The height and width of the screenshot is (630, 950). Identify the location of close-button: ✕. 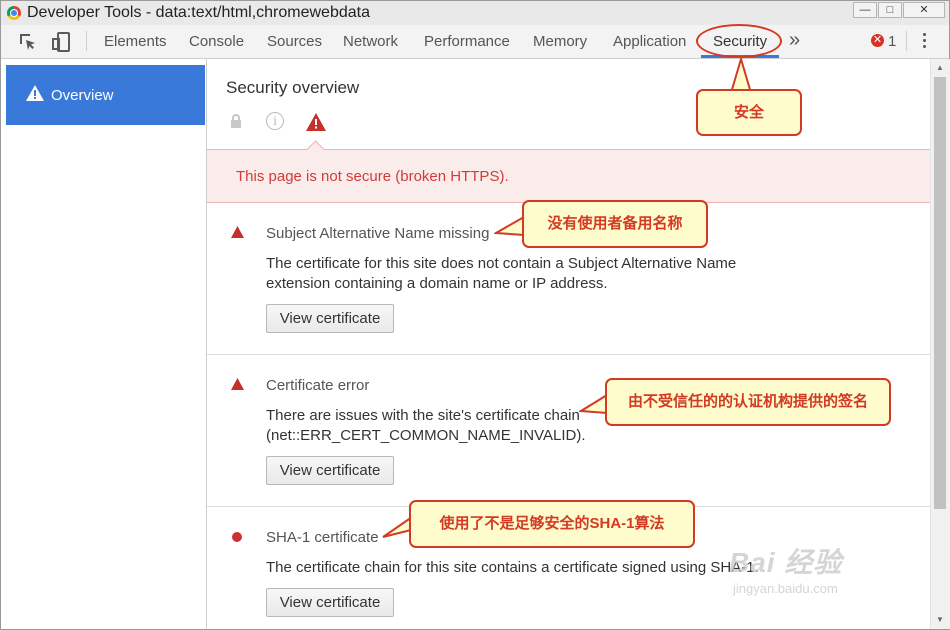
(924, 10).